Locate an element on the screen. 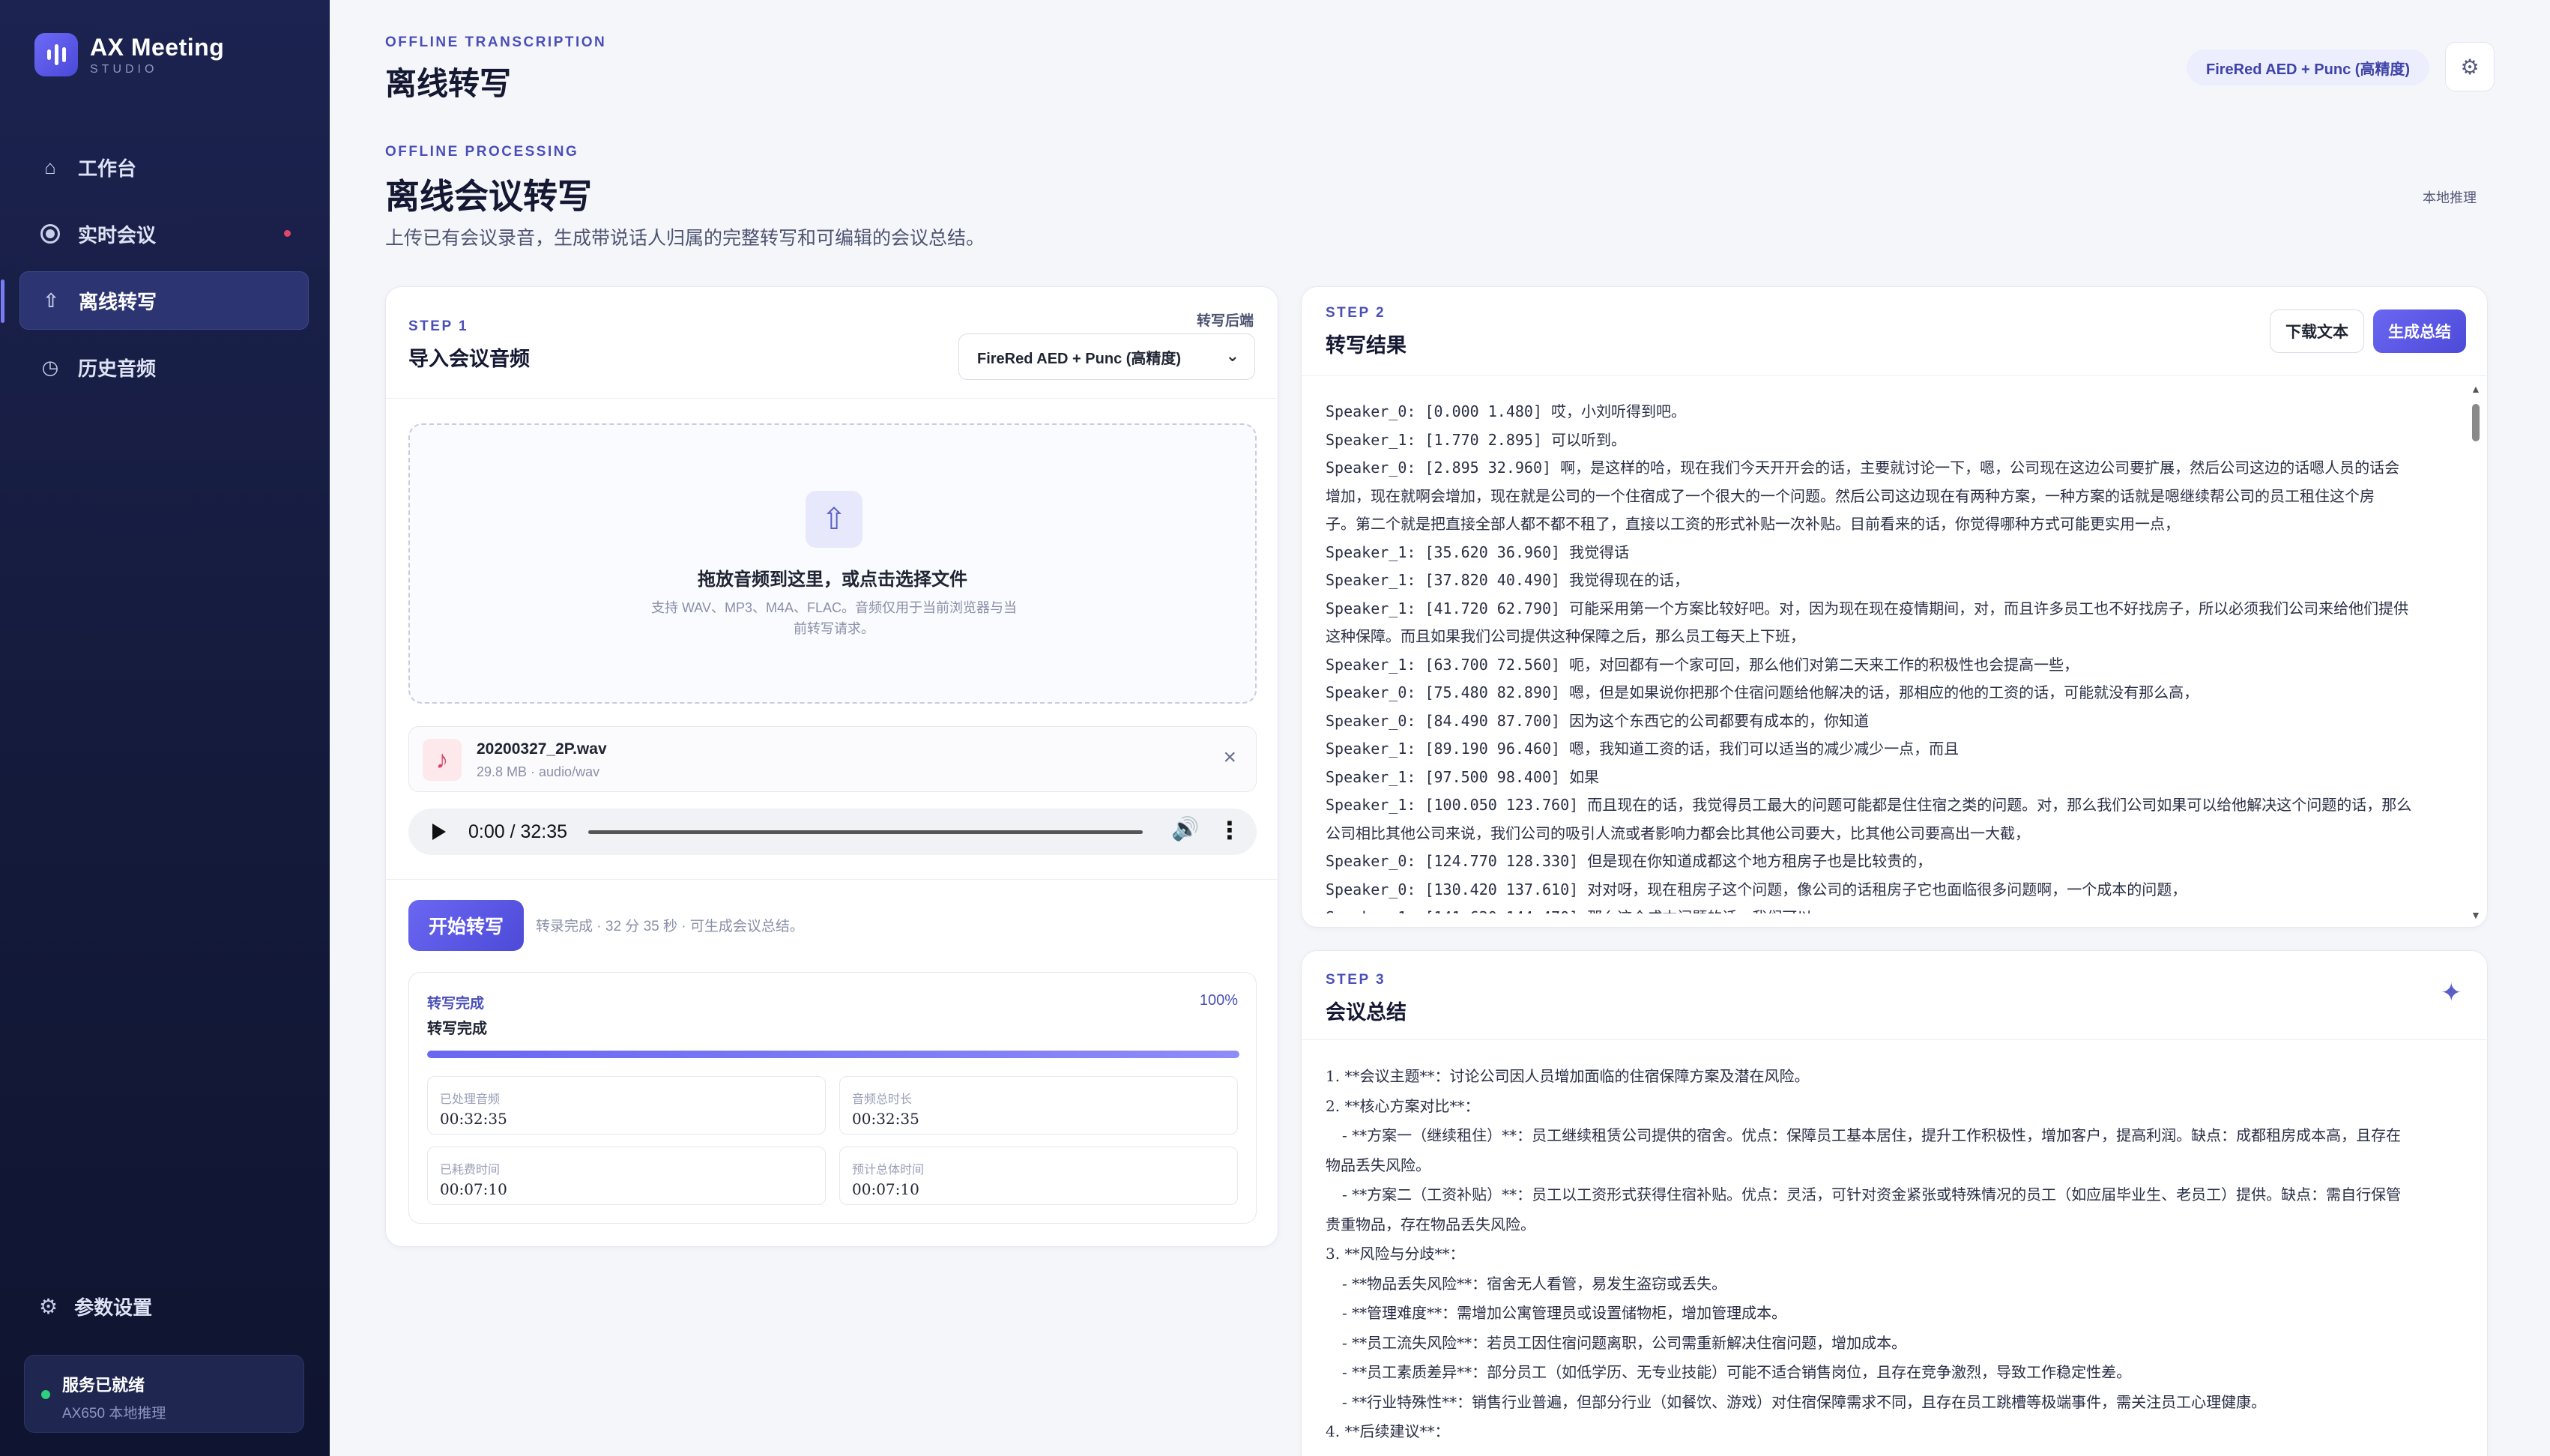  dropzone-title: 拖放音频到这里，或点击选择文件 is located at coordinates (832, 580).